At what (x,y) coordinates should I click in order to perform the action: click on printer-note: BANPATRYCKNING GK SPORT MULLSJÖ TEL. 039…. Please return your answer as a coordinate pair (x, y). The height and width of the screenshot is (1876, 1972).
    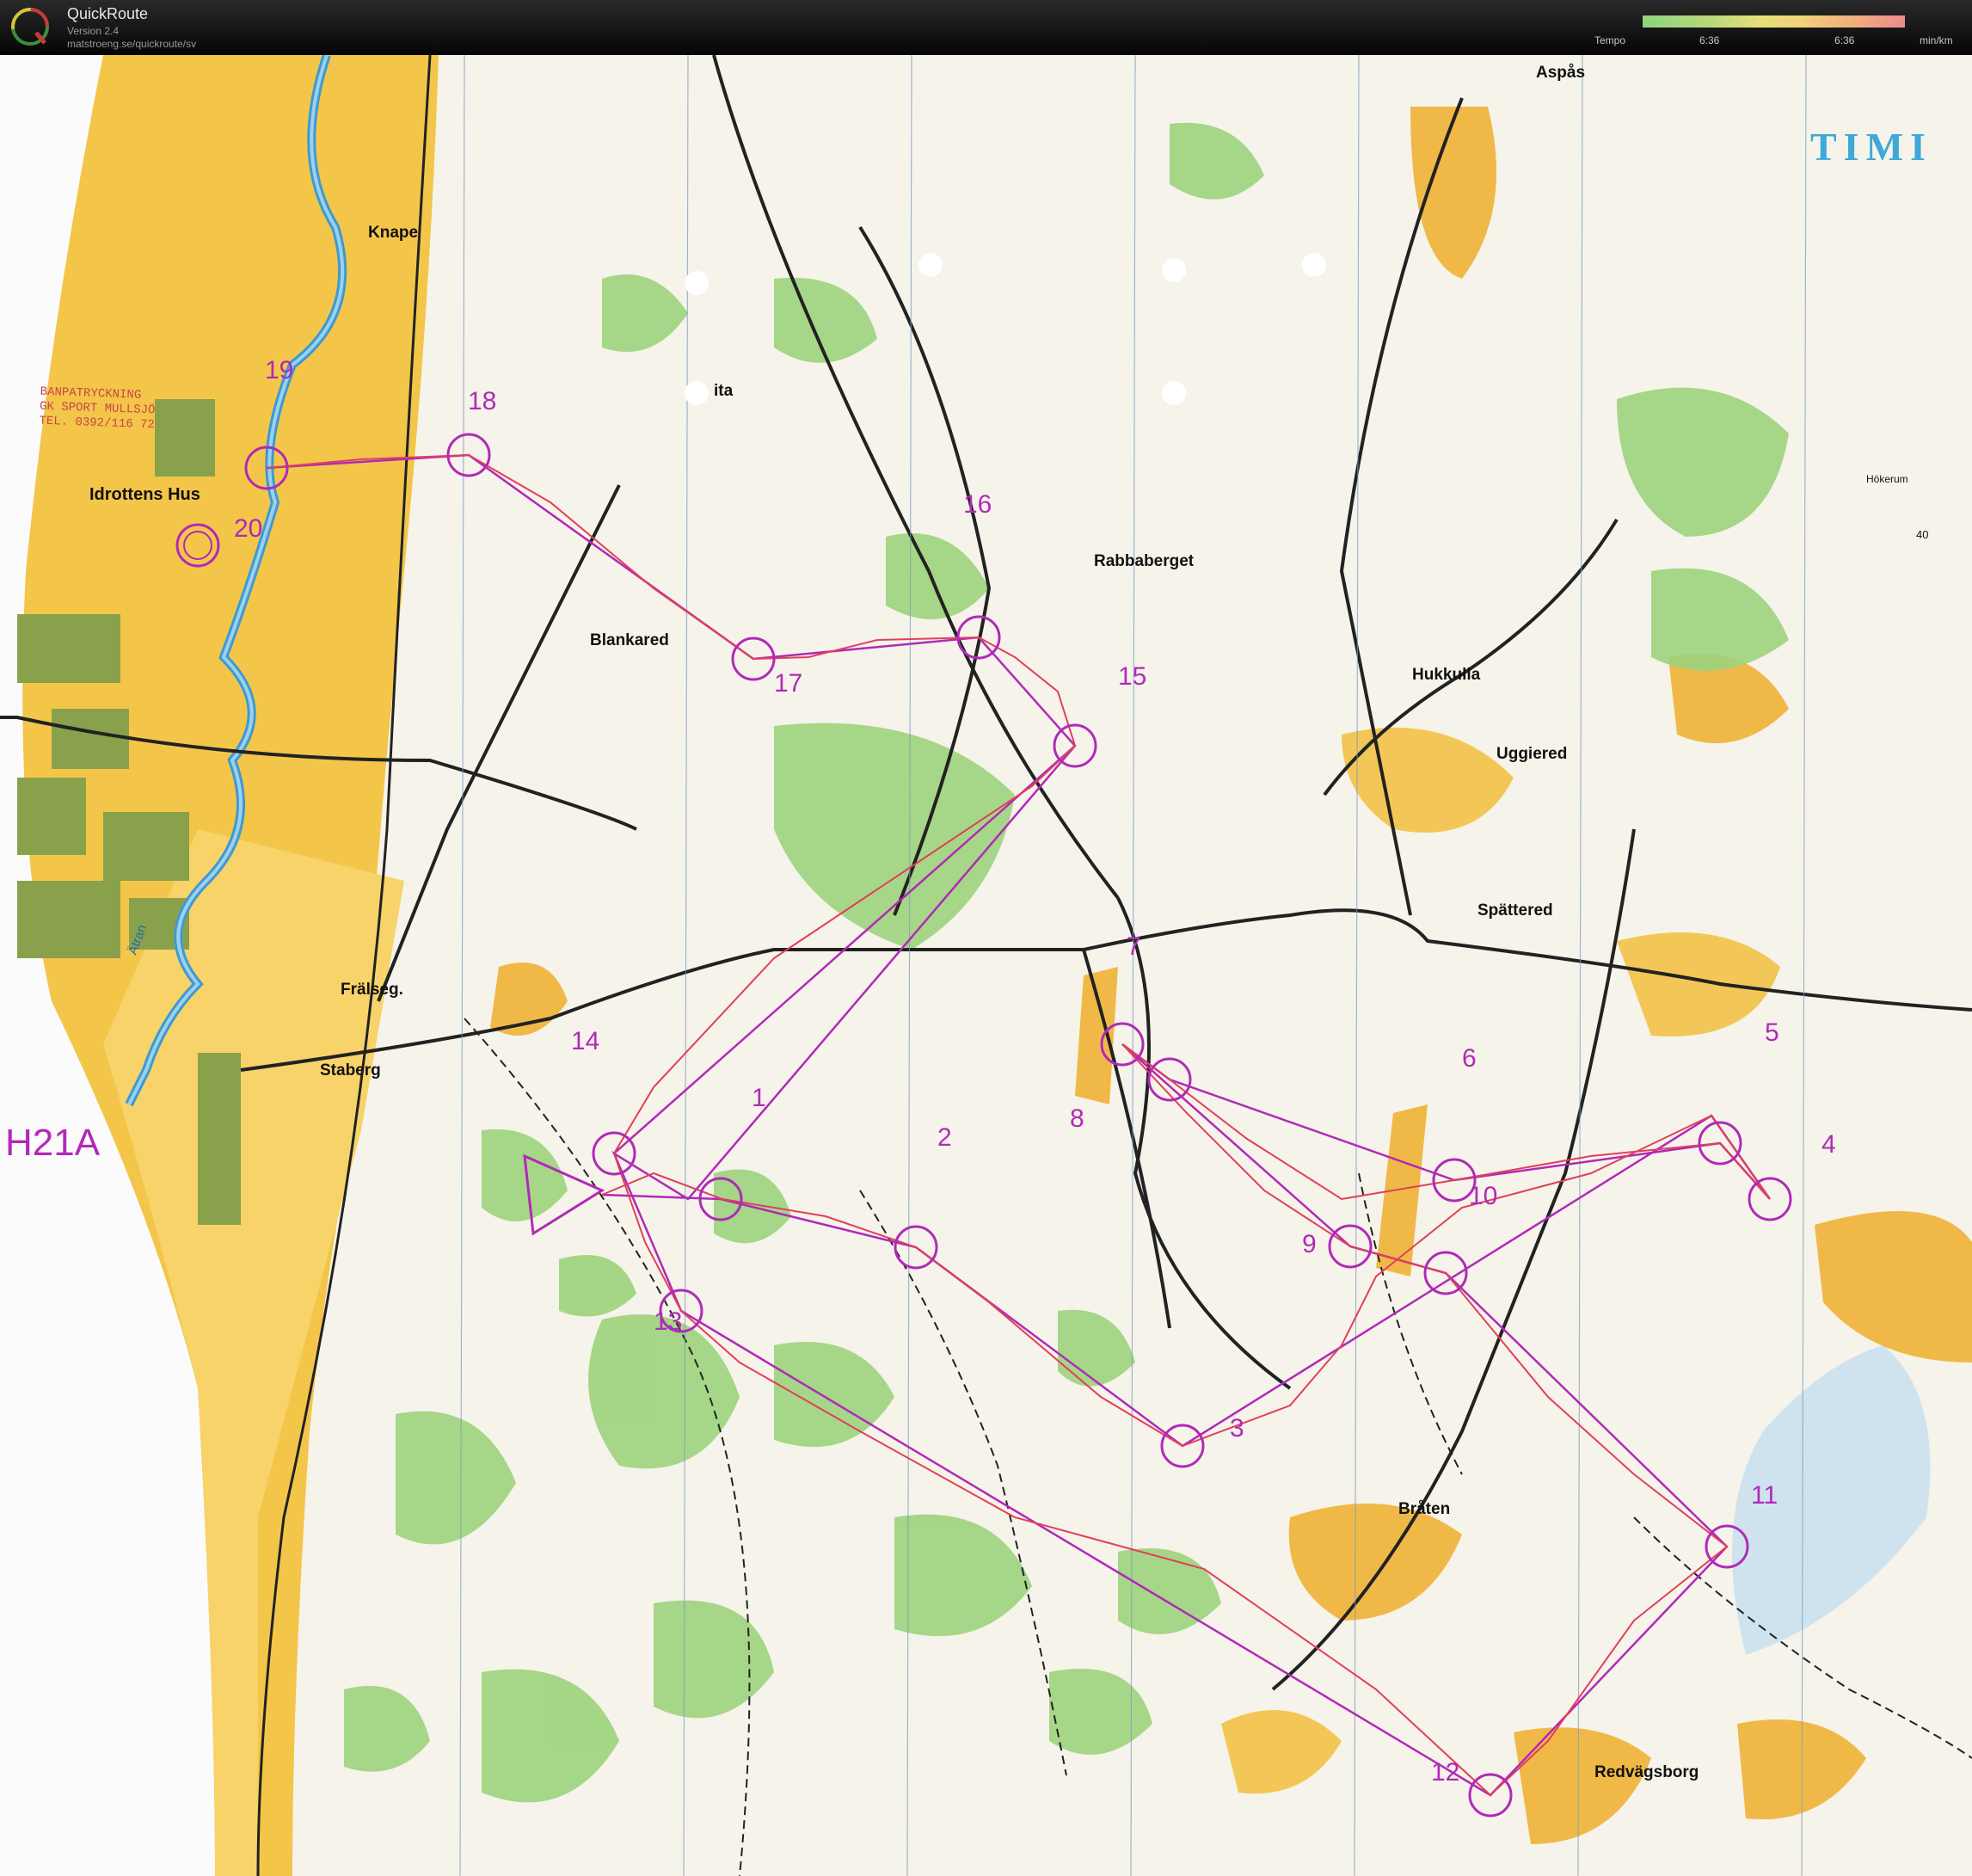
    Looking at the image, I should click on (97, 409).